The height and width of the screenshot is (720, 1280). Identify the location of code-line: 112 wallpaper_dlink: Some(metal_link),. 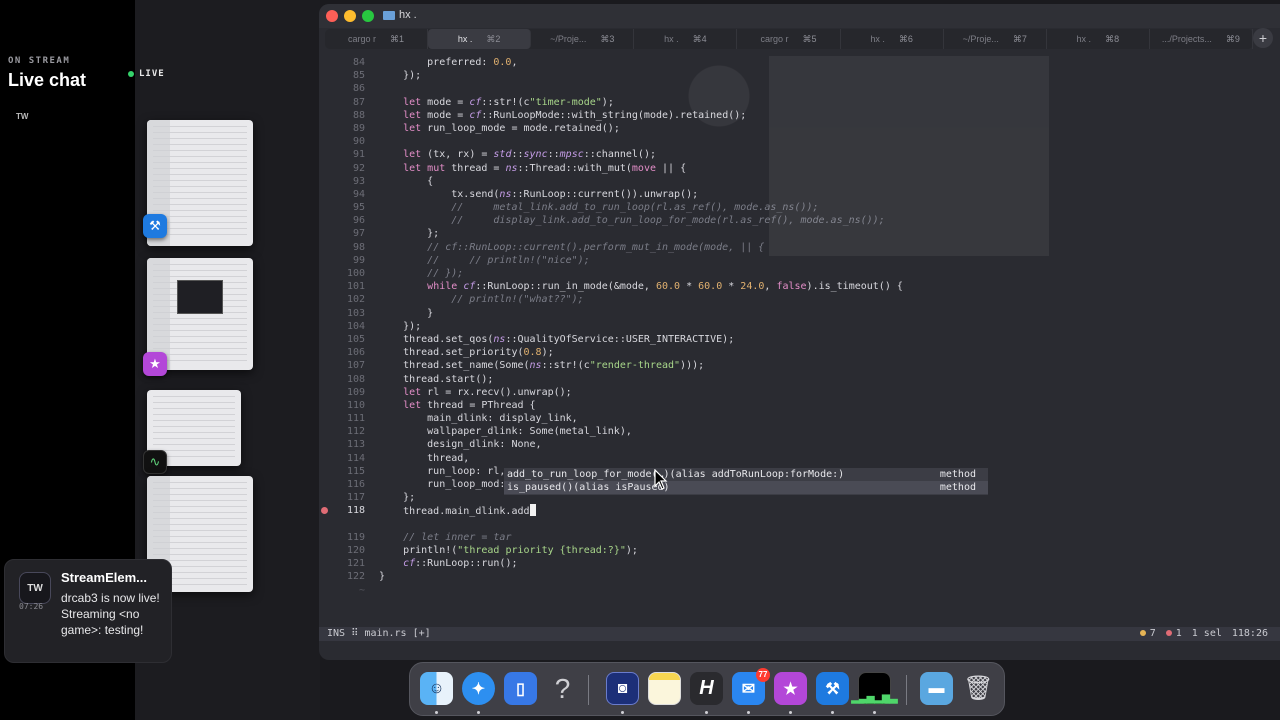
(799, 431).